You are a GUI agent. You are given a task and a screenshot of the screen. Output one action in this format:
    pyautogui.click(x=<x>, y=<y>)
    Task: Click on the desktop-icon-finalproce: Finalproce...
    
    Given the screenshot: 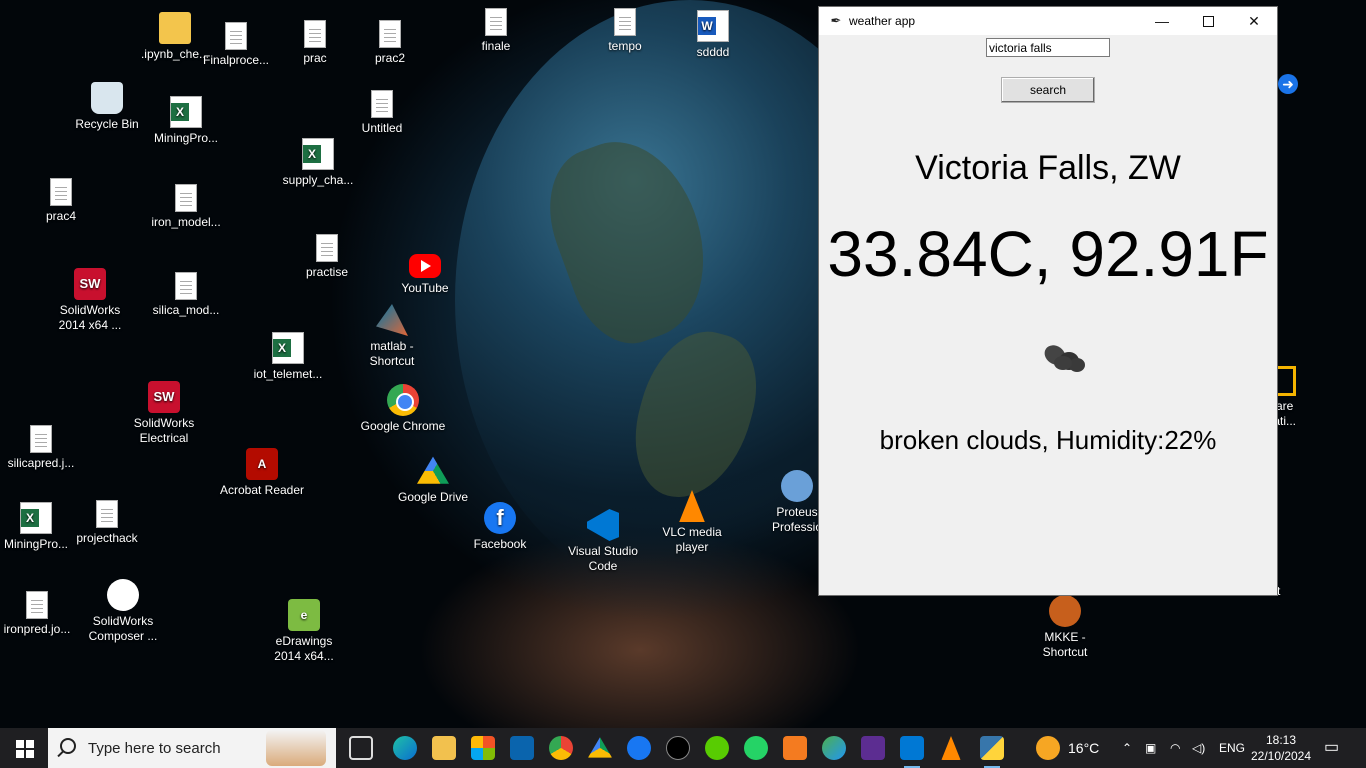 What is the action you would take?
    pyautogui.click(x=236, y=45)
    